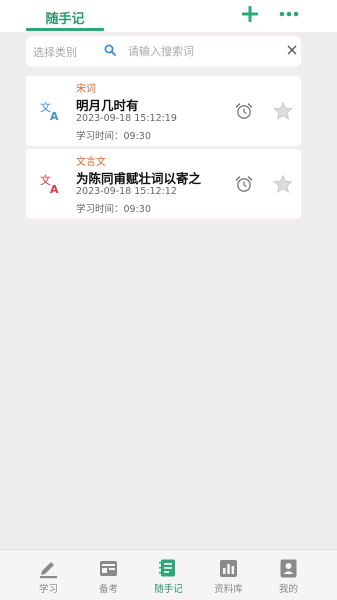  What do you see at coordinates (203, 51) in the screenshot?
I see `search-input` at bounding box center [203, 51].